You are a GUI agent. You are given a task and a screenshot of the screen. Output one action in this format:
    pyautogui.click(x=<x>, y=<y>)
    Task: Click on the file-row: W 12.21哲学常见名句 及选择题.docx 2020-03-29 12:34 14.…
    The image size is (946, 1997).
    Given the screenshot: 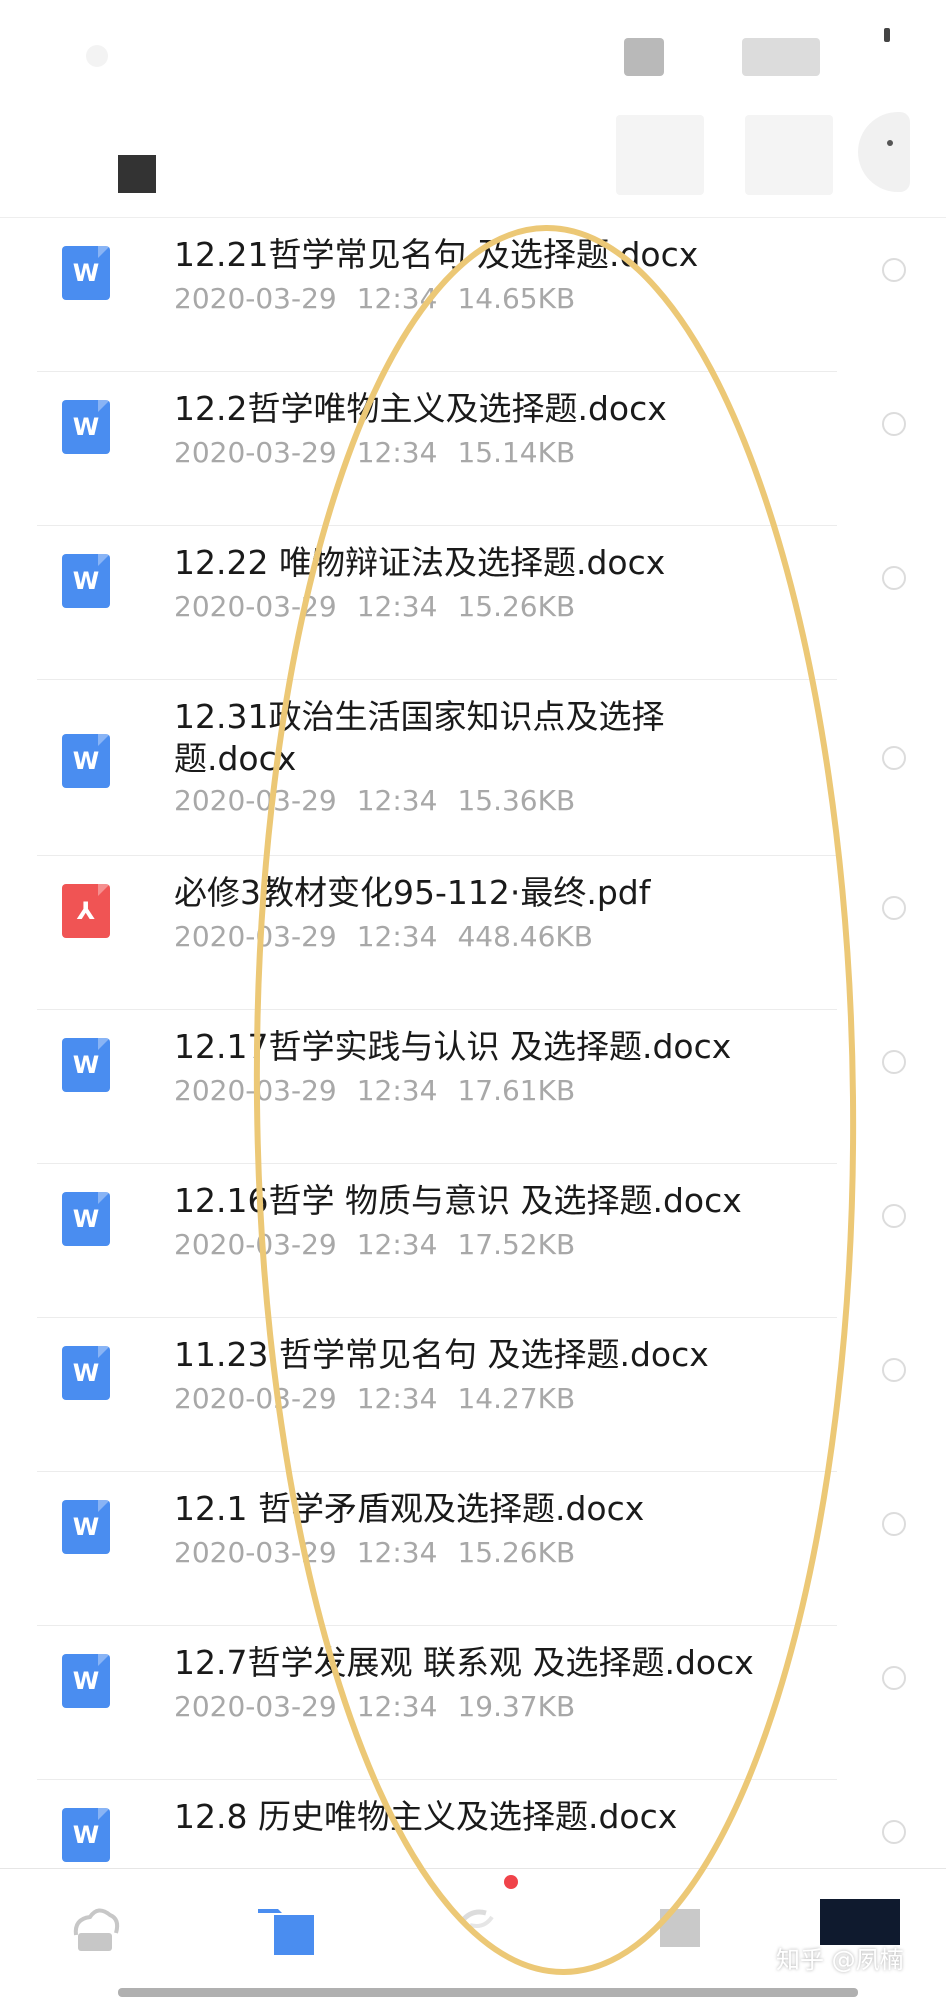 What is the action you would take?
    pyautogui.click(x=473, y=295)
    